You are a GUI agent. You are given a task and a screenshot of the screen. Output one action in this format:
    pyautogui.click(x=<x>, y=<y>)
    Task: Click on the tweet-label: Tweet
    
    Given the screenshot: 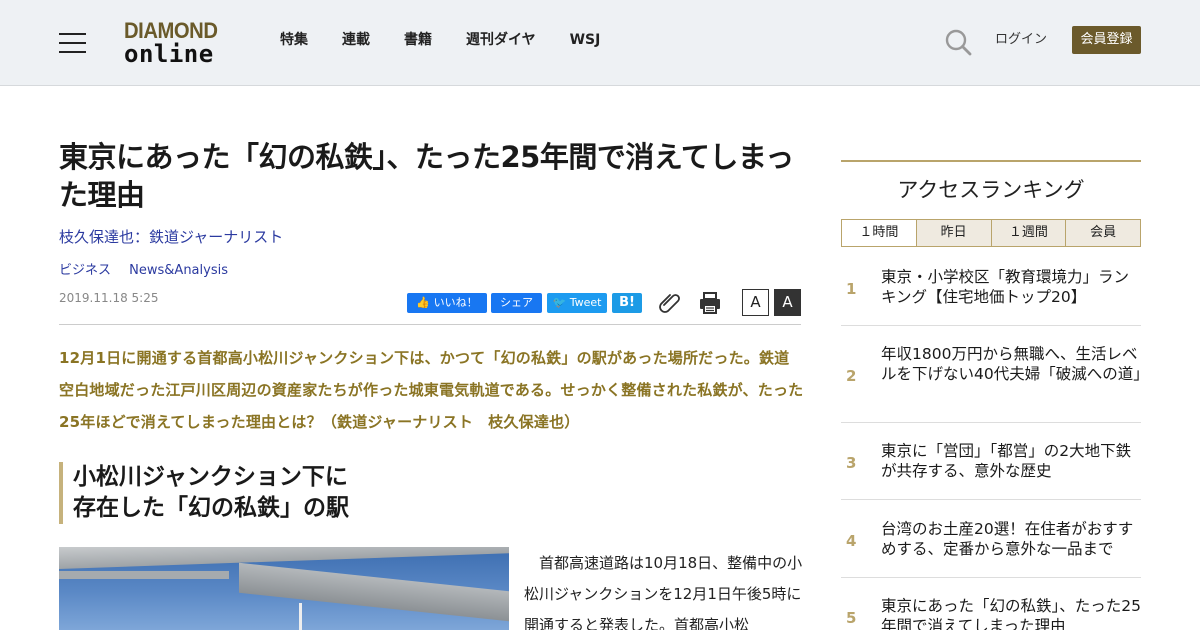 What is the action you would take?
    pyautogui.click(x=585, y=302)
    